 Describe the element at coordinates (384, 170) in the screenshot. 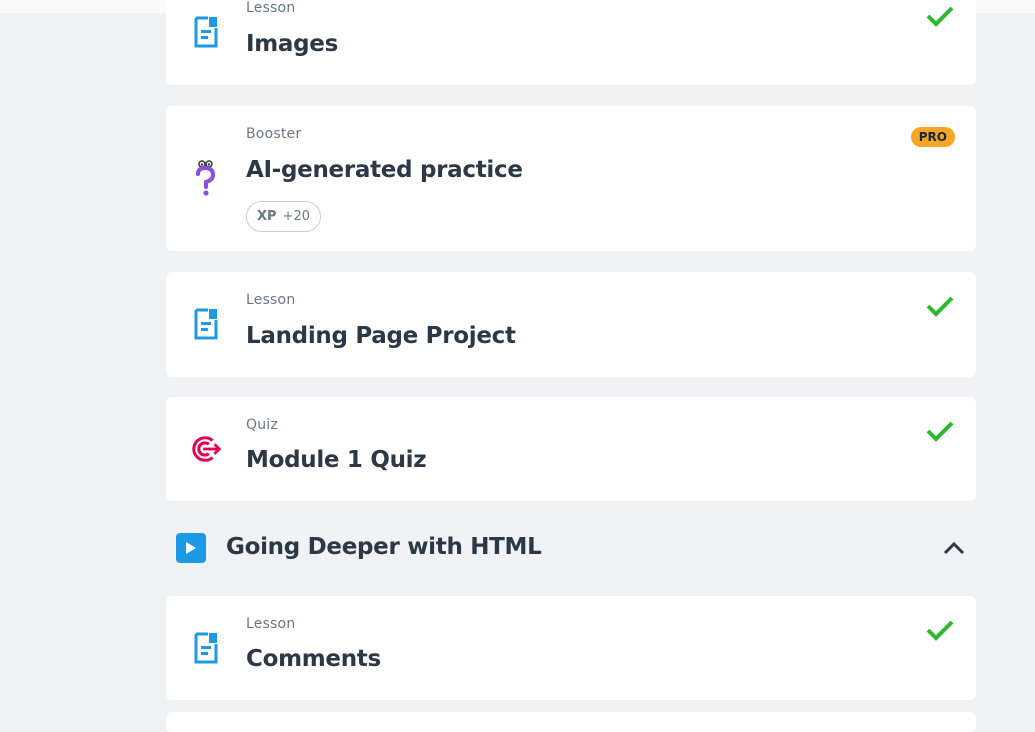

I see `card-title: AI-generated practice` at that location.